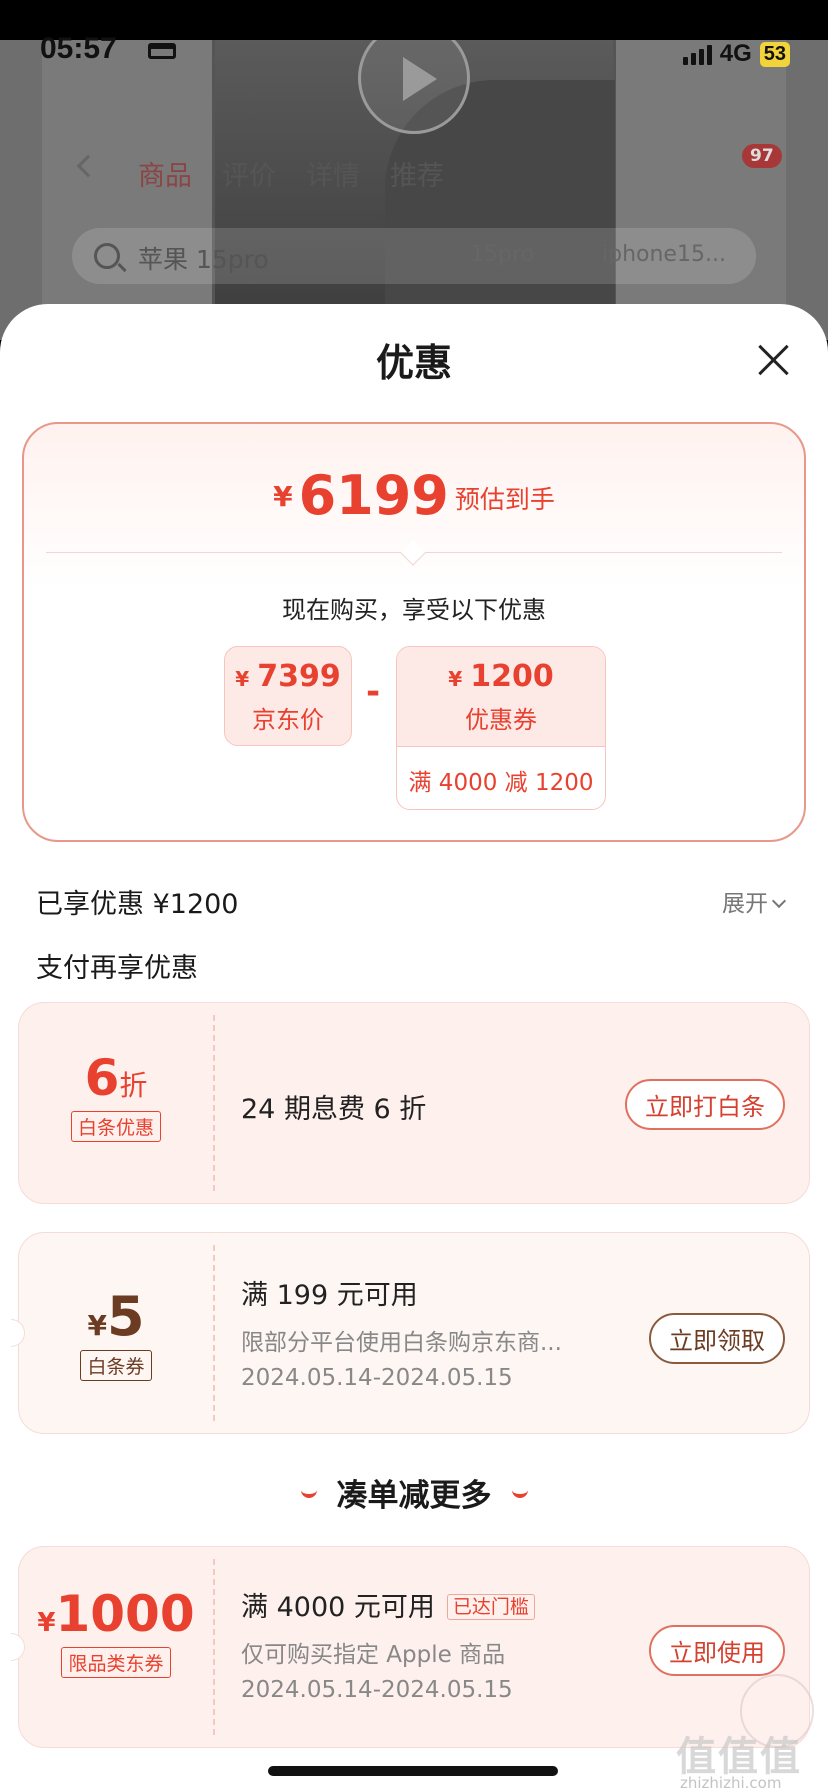 This screenshot has width=828, height=1792. I want to click on search-text: 苹果 15pro, so click(203, 259).